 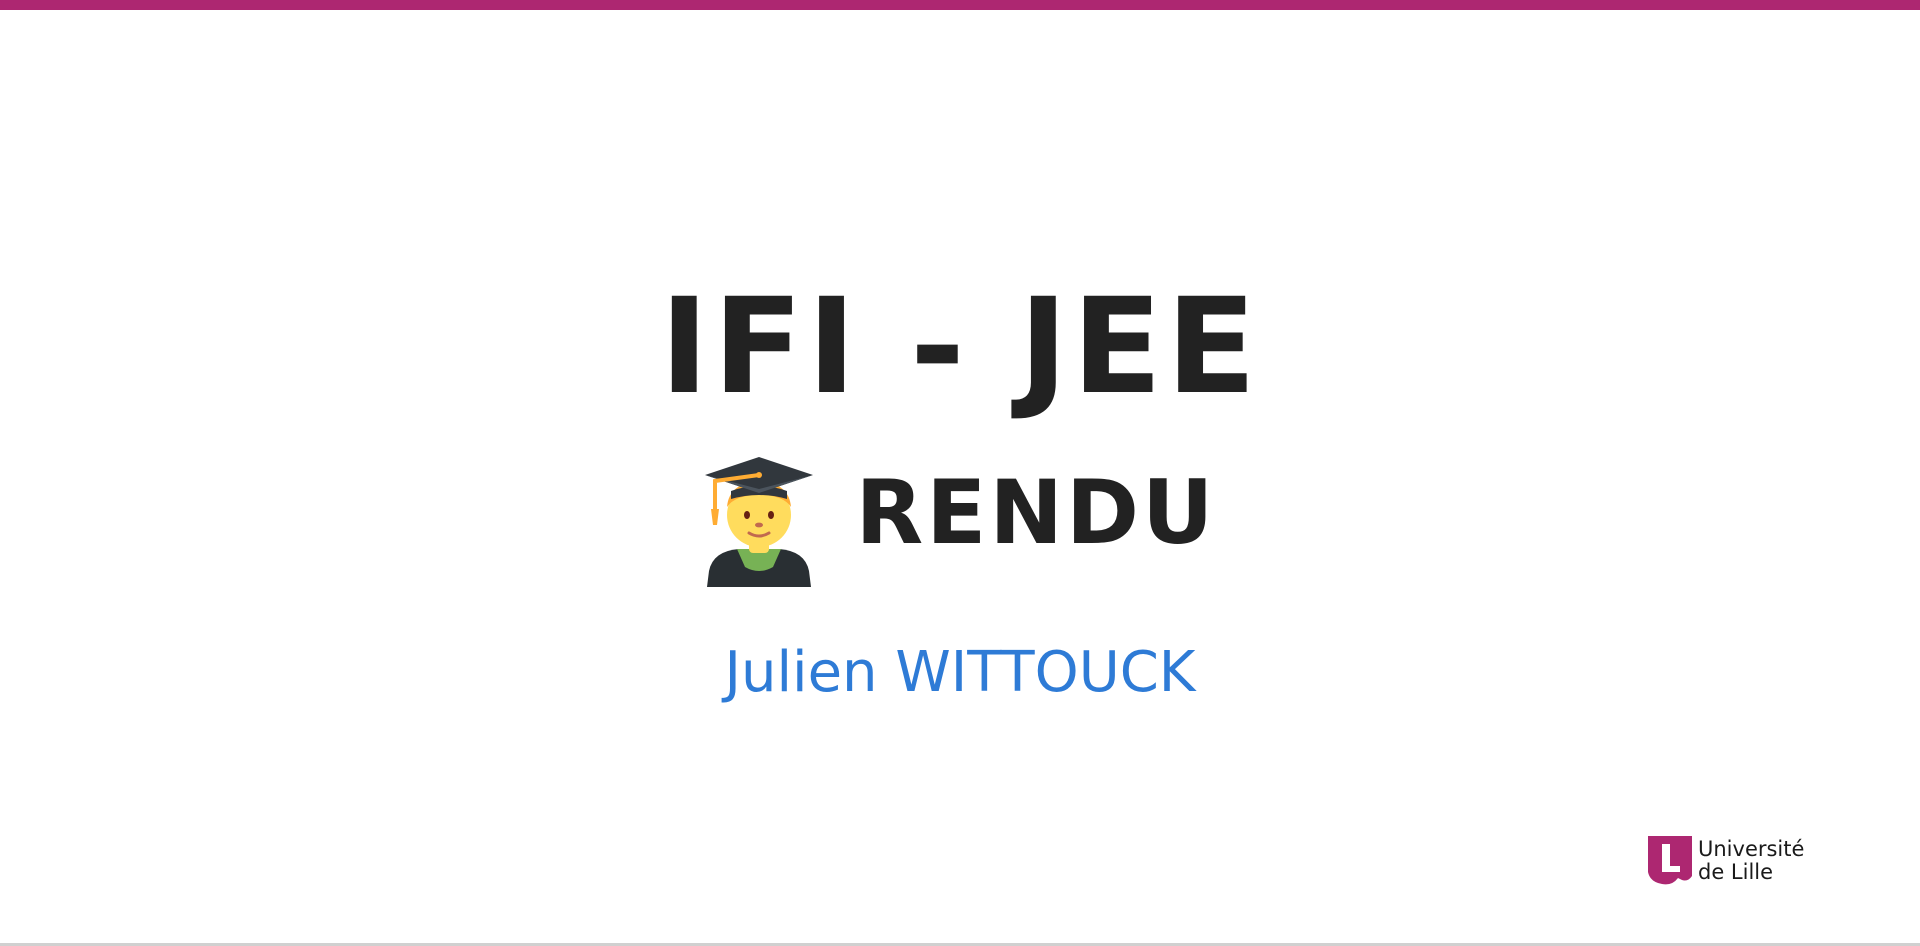 I want to click on student-graduation-cap-icon, so click(x=759, y=522).